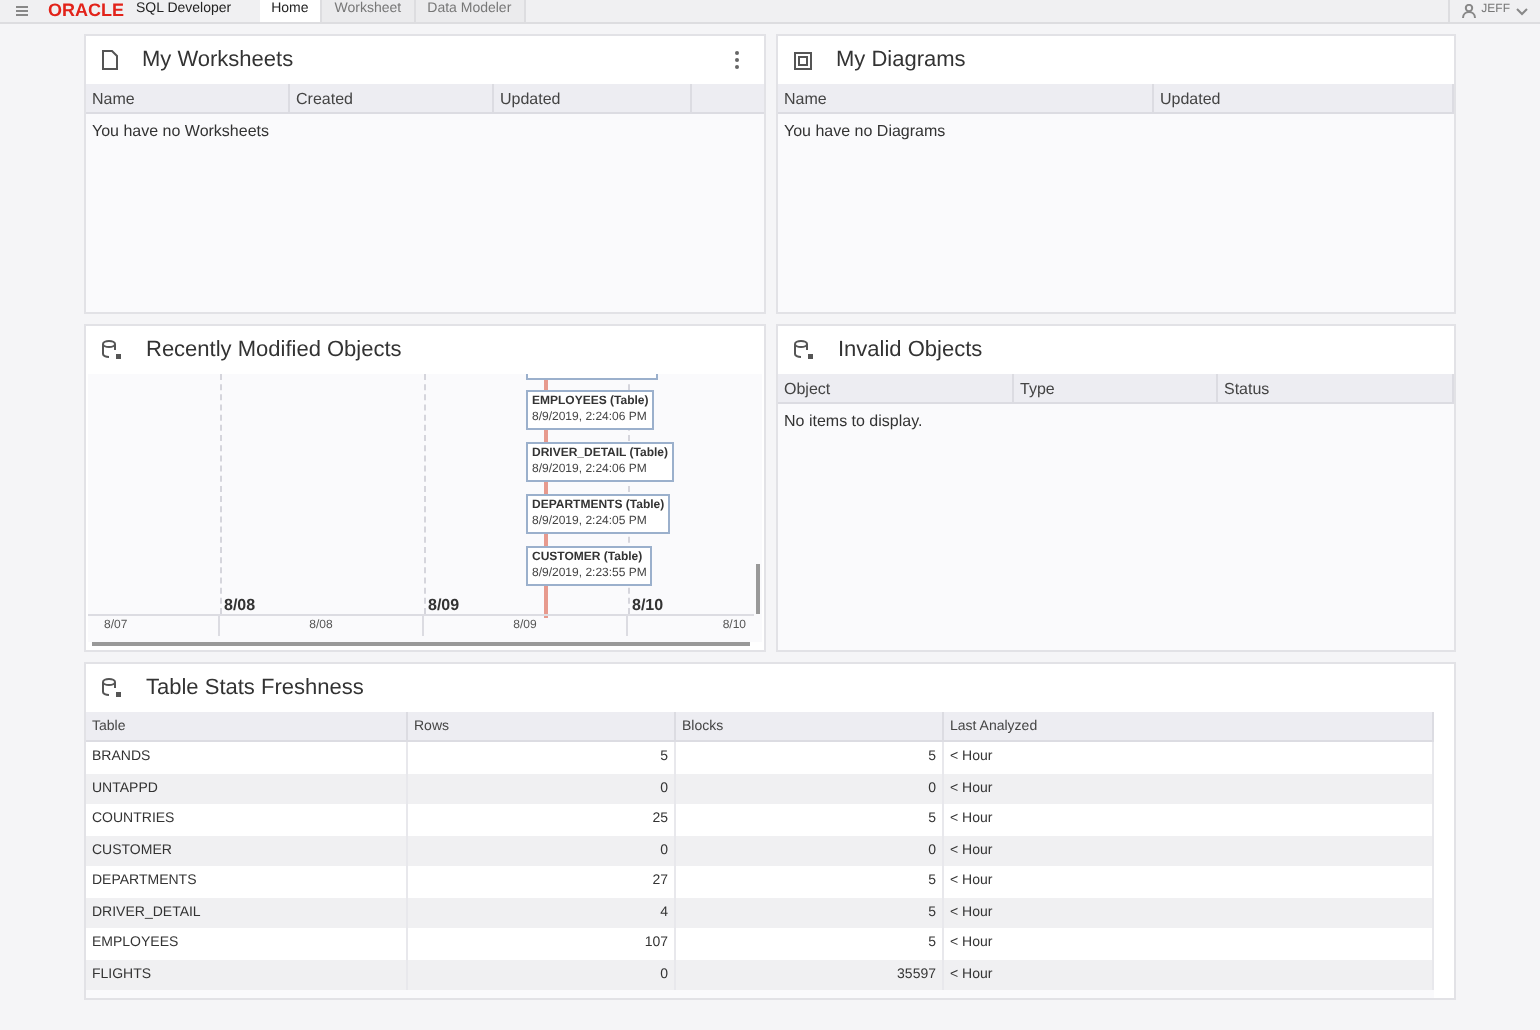 The height and width of the screenshot is (1030, 1540). What do you see at coordinates (1336, 388) in the screenshot?
I see `column-header: Status` at bounding box center [1336, 388].